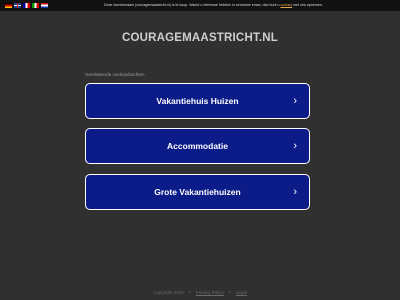  I want to click on footer: Copyright 2025 • Privacy Policy • Legal, so click(200, 292).